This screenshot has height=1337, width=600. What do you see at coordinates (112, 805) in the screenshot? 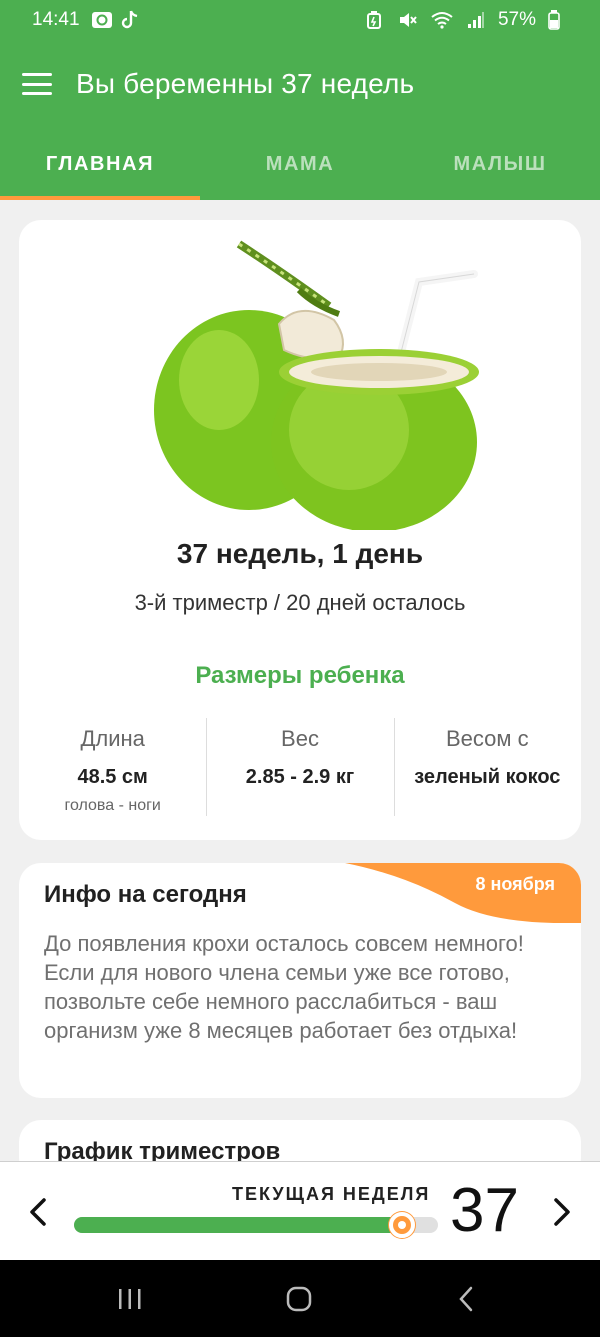
I see `metric-note: голова - ноги` at bounding box center [112, 805].